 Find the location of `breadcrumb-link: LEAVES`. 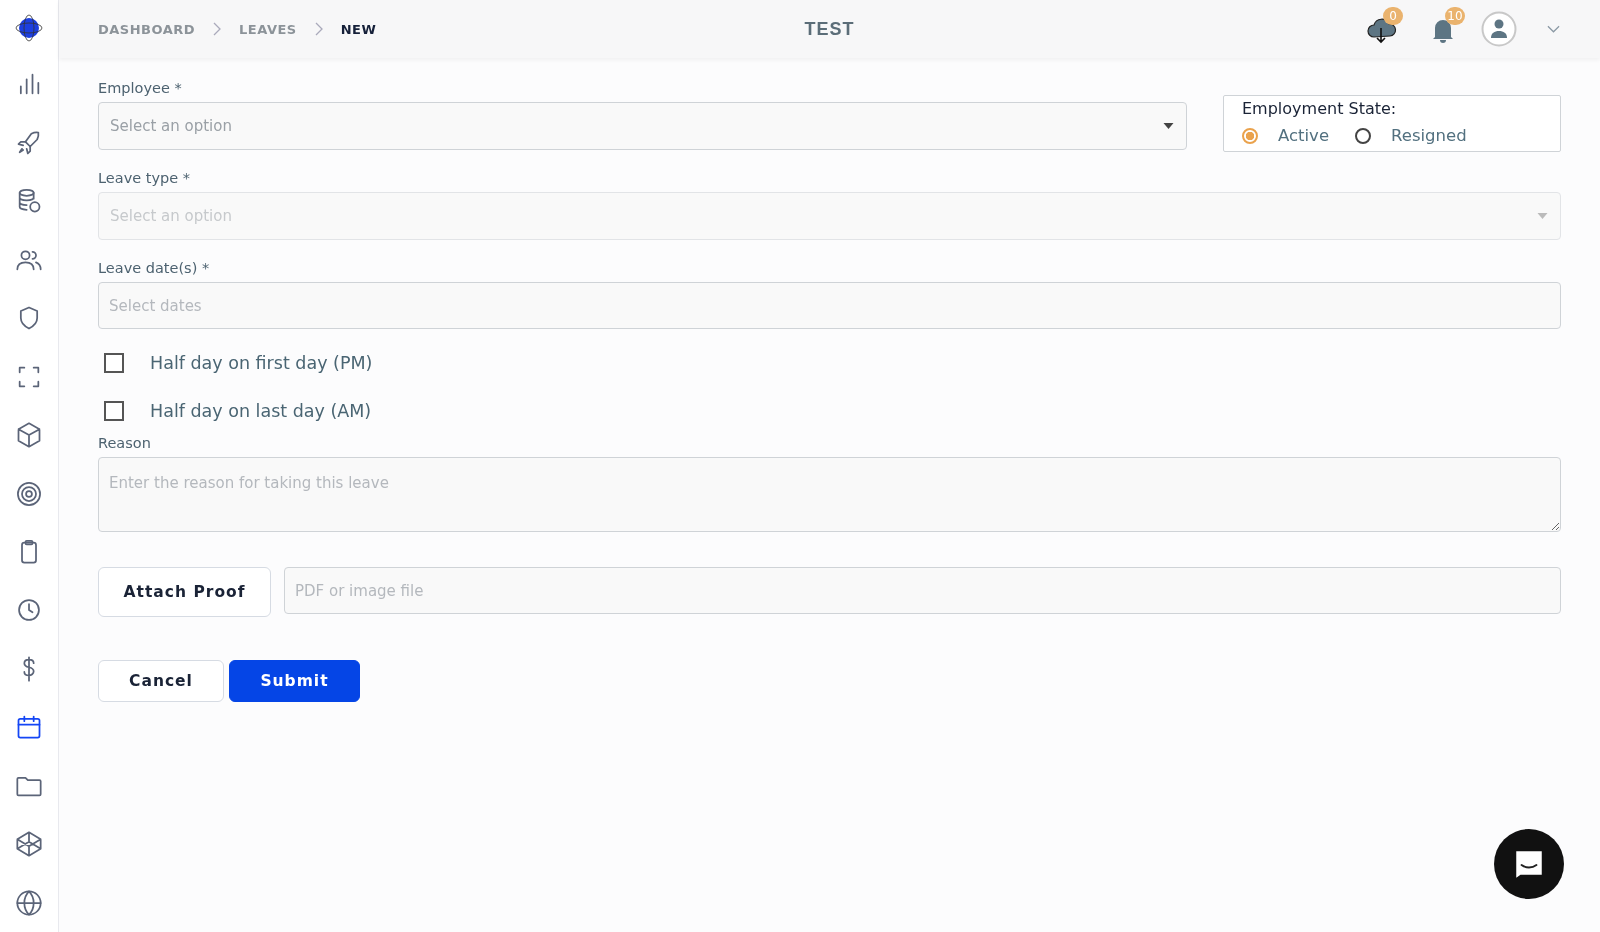

breadcrumb-link: LEAVES is located at coordinates (268, 29).